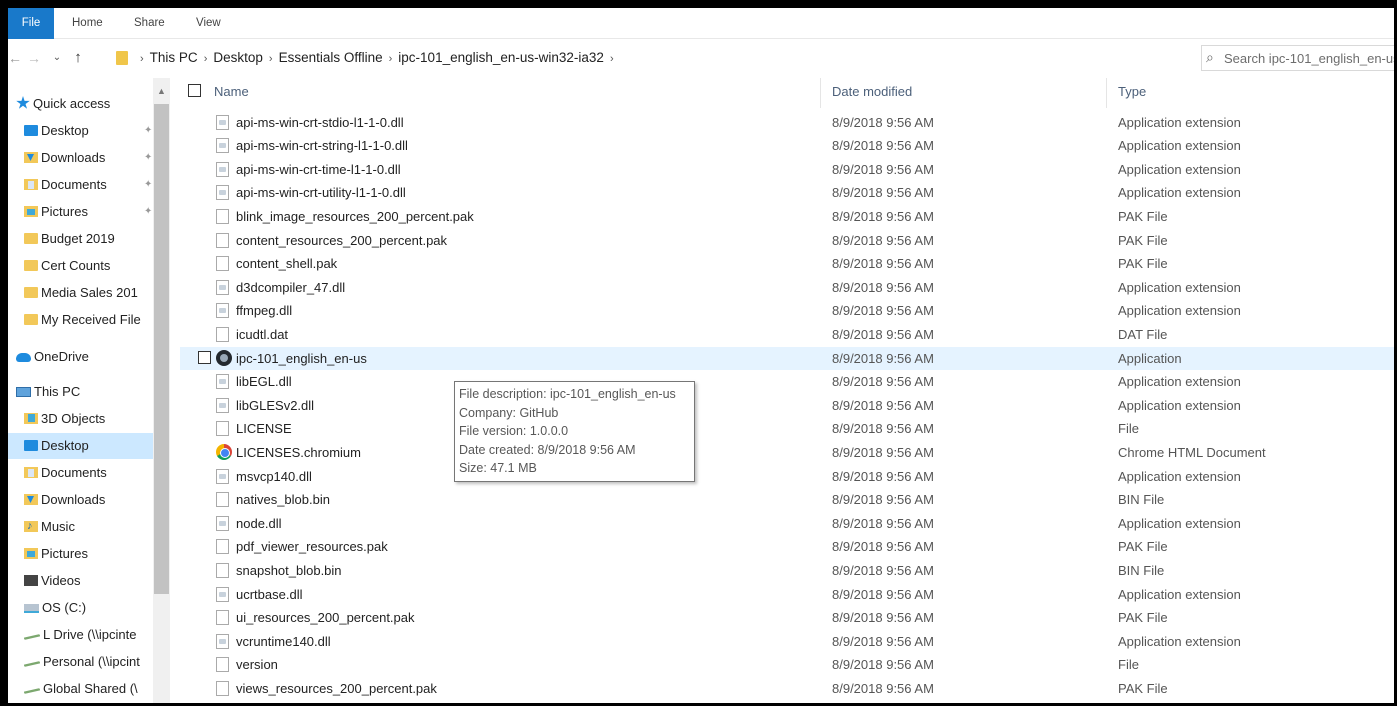 The width and height of the screenshot is (1397, 706). I want to click on file-name: ipc-101_english_en-us, so click(301, 358).